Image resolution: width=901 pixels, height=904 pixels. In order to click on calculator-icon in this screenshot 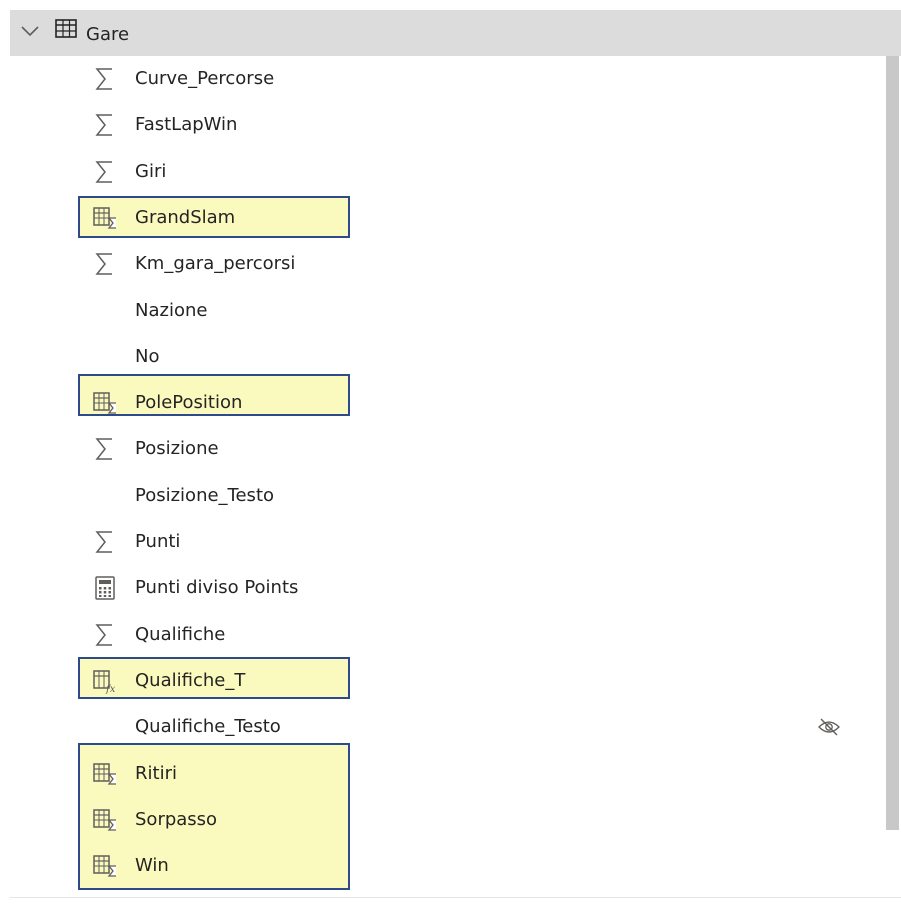, I will do `click(105, 588)`.